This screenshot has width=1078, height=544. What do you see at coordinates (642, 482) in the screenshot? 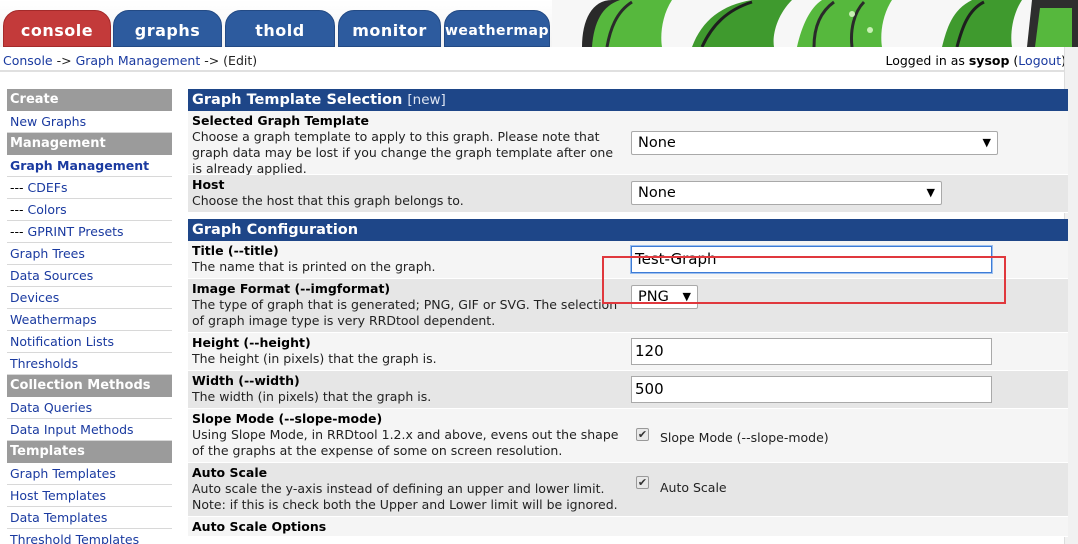
I see `auto-scale-checkbox: ✔` at bounding box center [642, 482].